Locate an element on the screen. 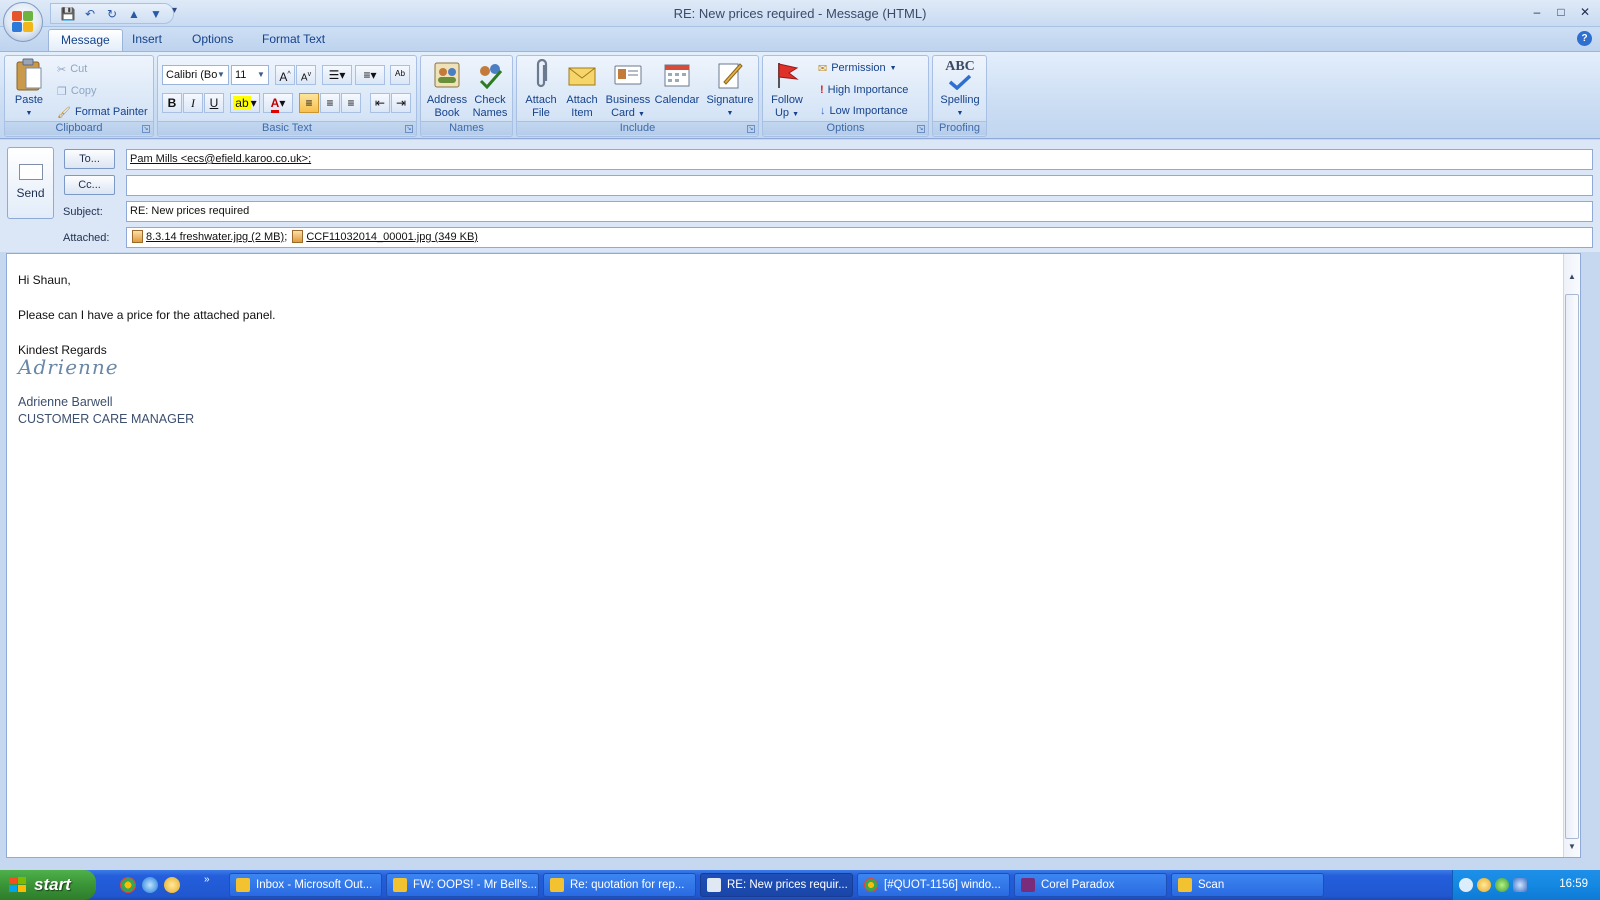 This screenshot has height=900, width=1600. outlook-tray-icon is located at coordinates (1484, 885).